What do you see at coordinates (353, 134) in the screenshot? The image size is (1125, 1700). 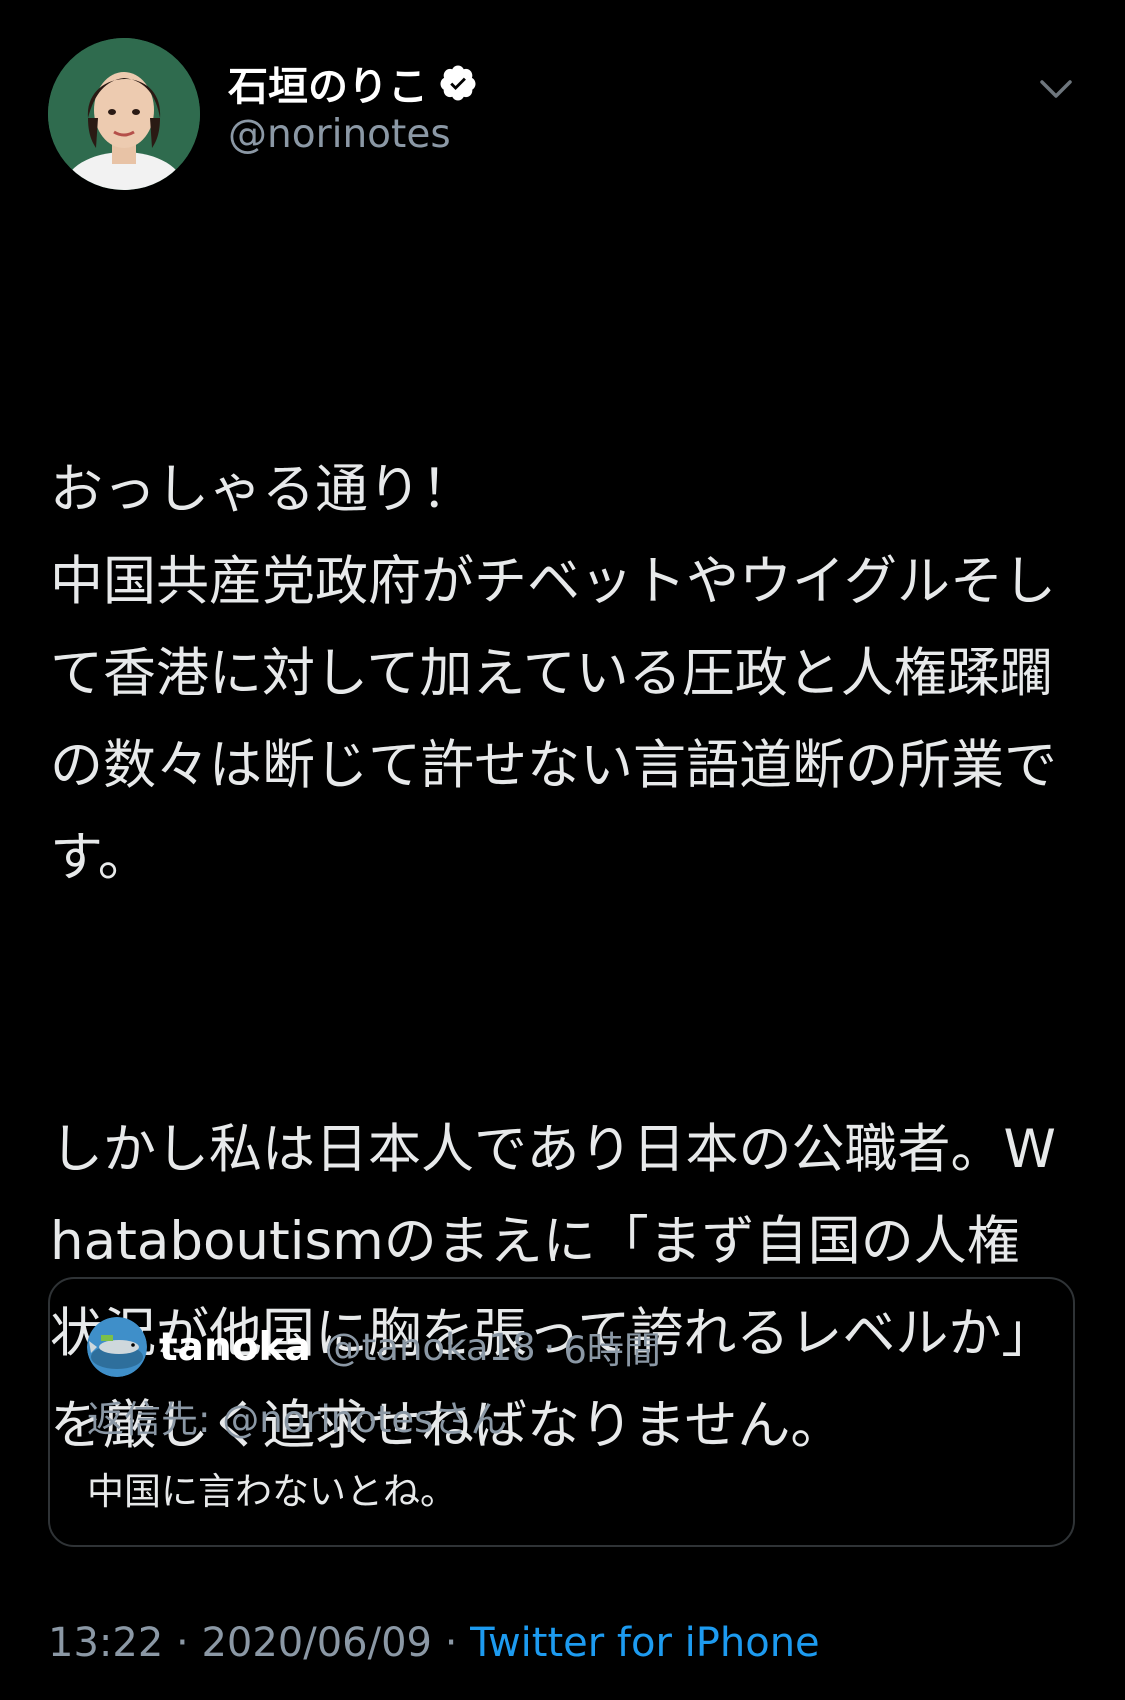 I see `author-handle: @norinotes` at bounding box center [353, 134].